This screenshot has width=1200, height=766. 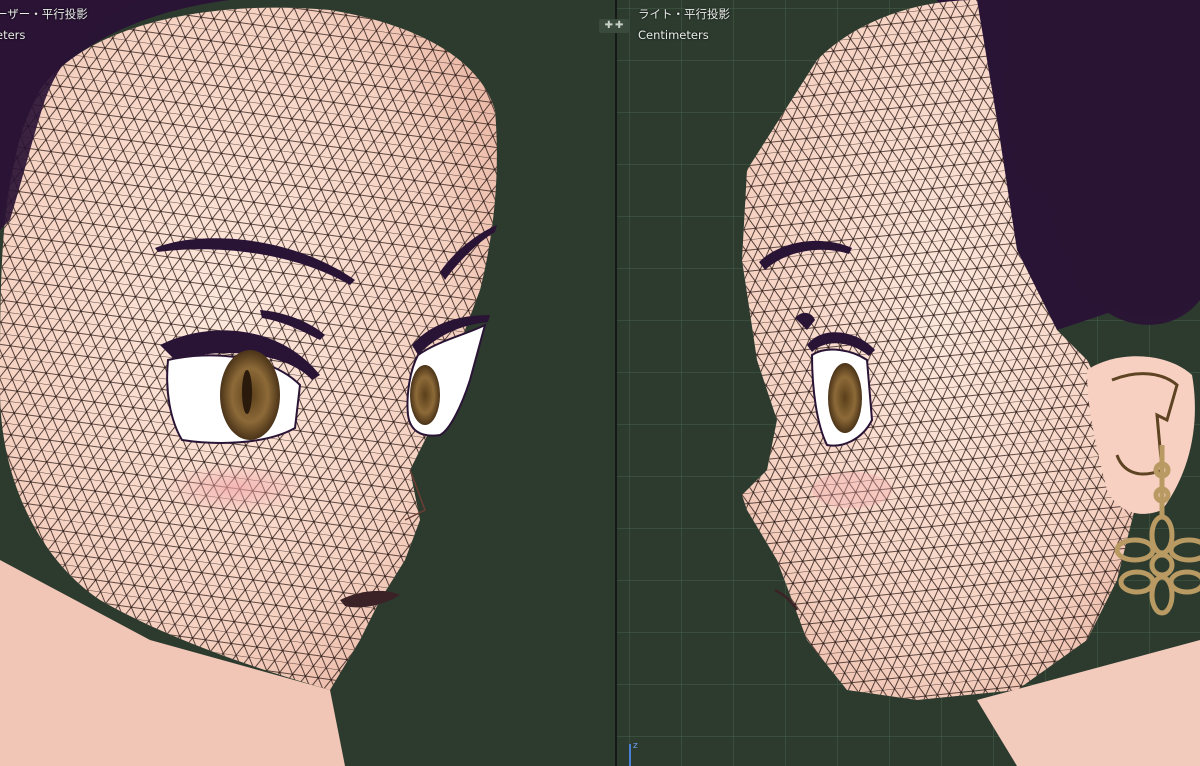 What do you see at coordinates (673, 35) in the screenshot?
I see `unit-label: Centimeters` at bounding box center [673, 35].